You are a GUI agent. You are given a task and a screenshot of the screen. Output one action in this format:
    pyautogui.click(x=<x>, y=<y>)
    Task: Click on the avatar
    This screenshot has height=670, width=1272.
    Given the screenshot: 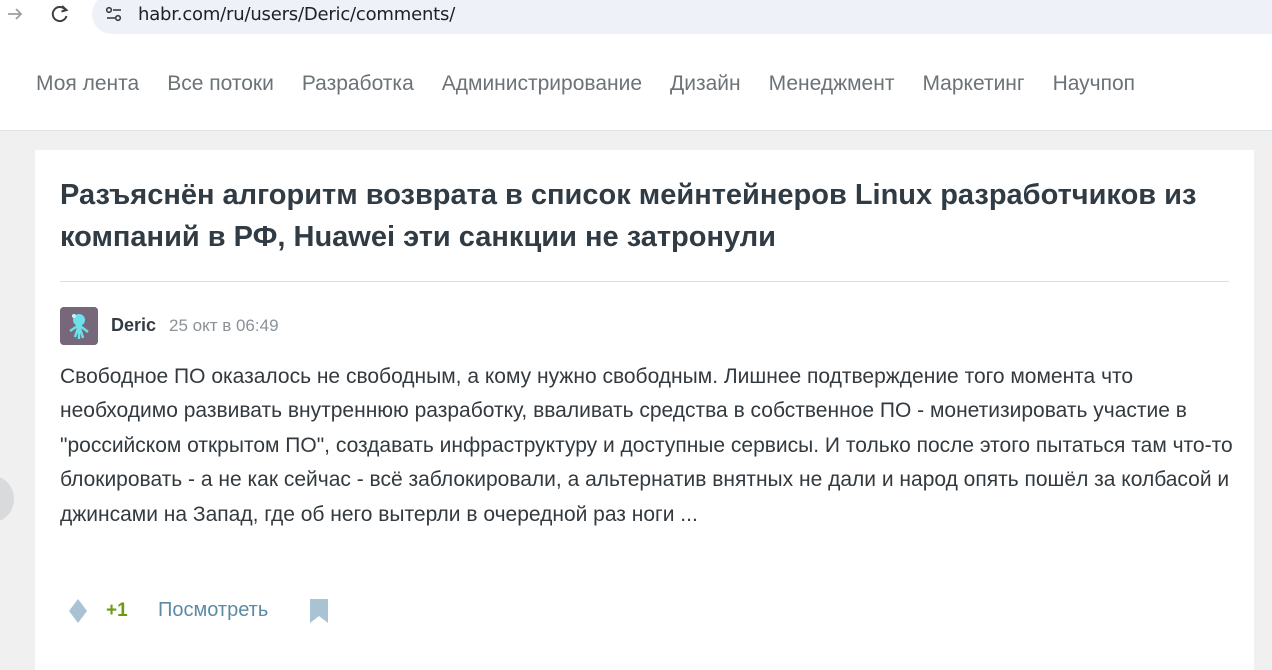 What is the action you would take?
    pyautogui.click(x=79, y=326)
    